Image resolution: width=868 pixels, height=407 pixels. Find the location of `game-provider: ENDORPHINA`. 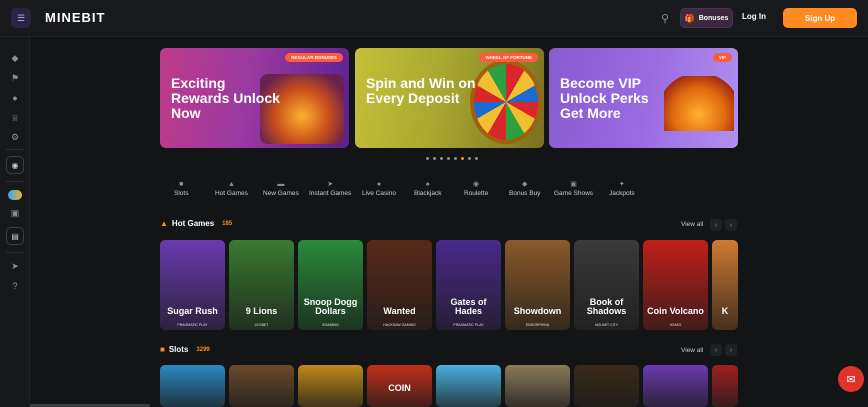

game-provider: ENDORPHINA is located at coordinates (537, 325).